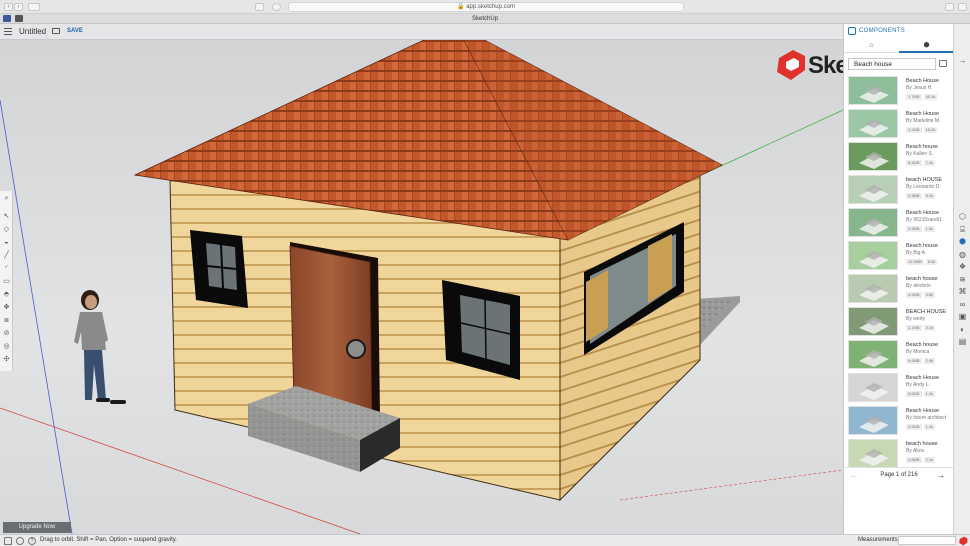 This screenshot has width=970, height=546. What do you see at coordinates (6, 255) in the screenshot?
I see `line-tool-icon: ╱` at bounding box center [6, 255].